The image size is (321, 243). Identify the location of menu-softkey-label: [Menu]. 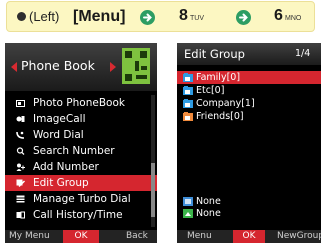
(99, 16).